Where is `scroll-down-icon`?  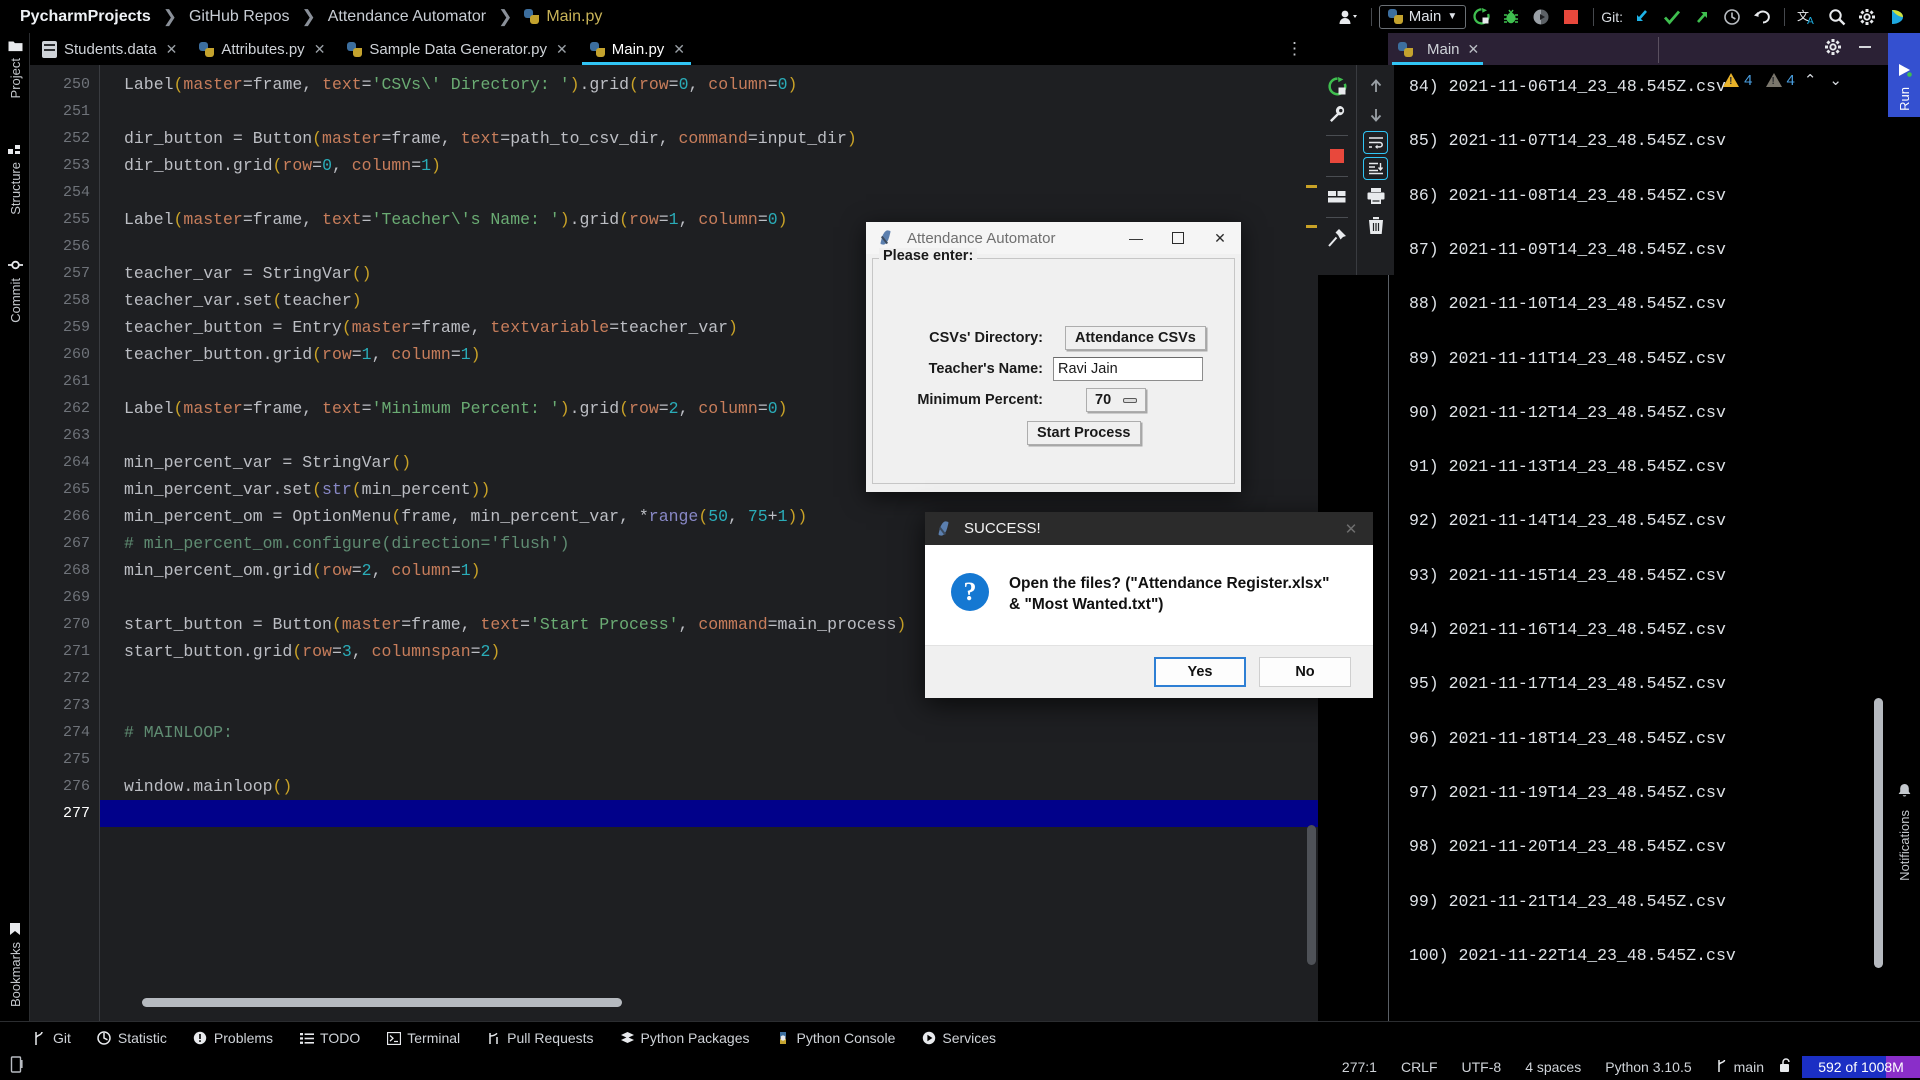
scroll-down-icon is located at coordinates (1376, 115).